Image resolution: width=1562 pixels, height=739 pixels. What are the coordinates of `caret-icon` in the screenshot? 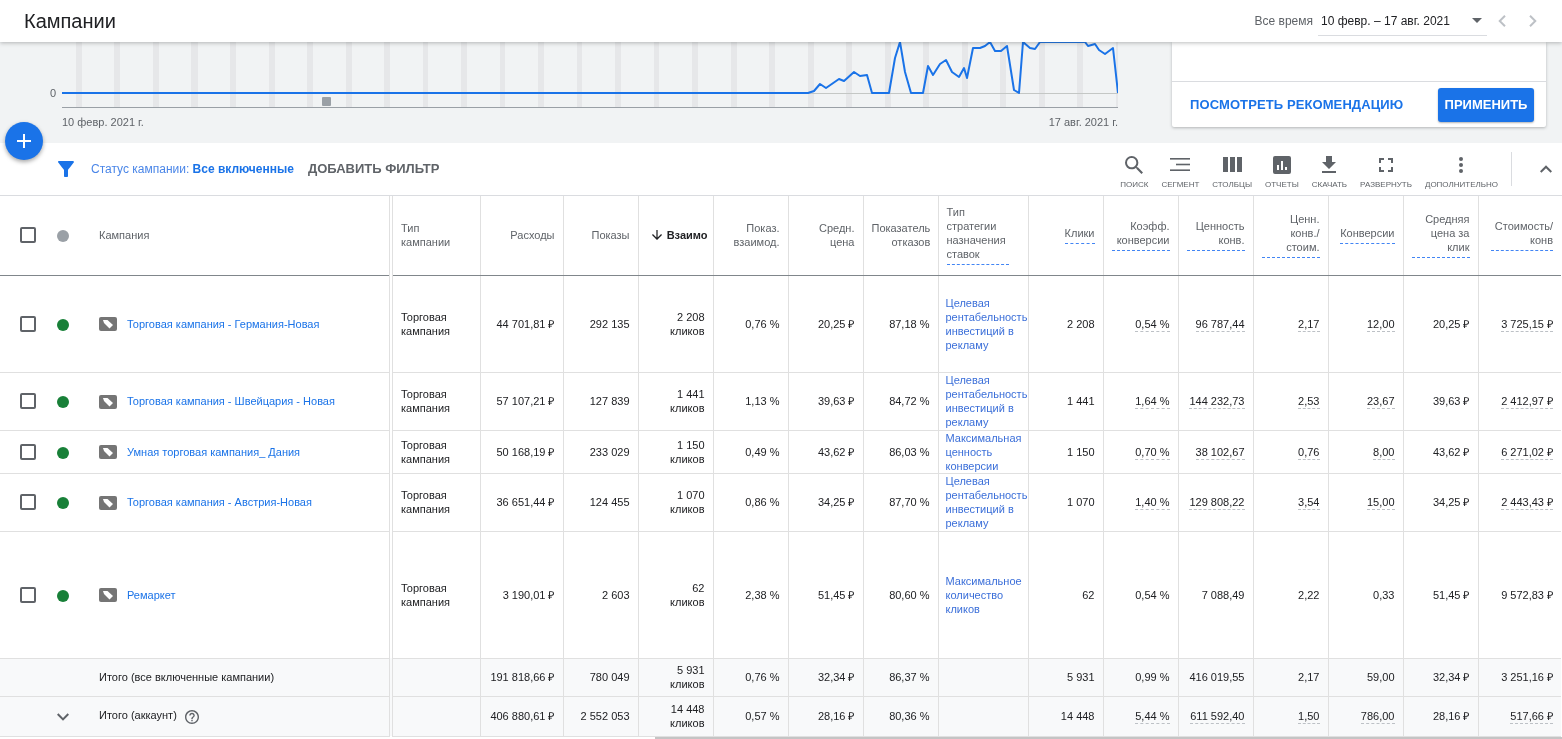 It's located at (1477, 20).